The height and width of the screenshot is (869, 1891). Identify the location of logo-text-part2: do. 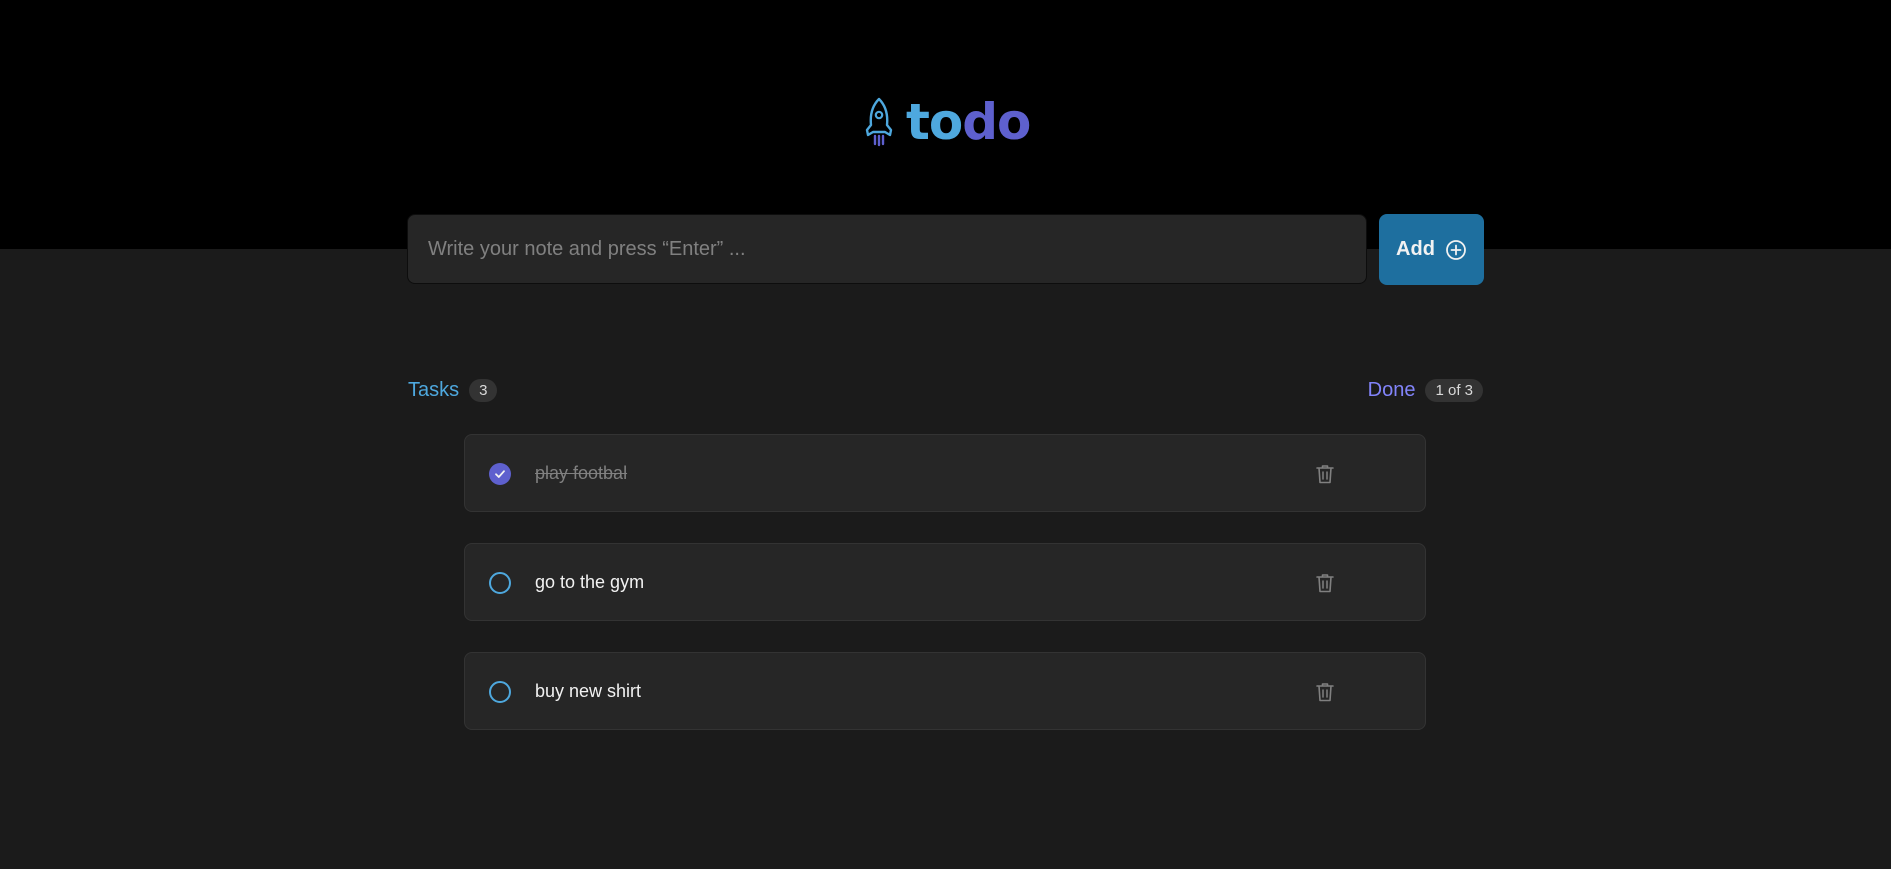
(996, 122).